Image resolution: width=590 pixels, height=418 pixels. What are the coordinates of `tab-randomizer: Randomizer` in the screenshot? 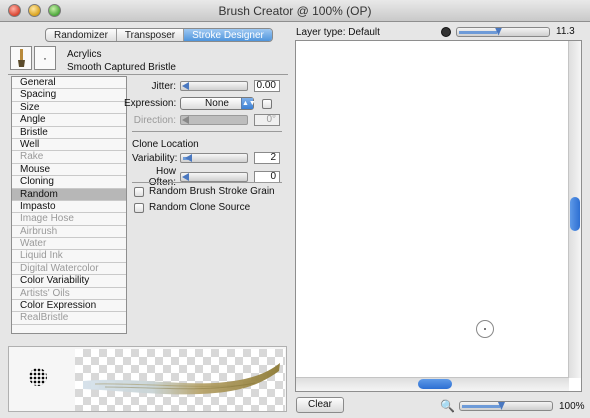 It's located at (81, 35).